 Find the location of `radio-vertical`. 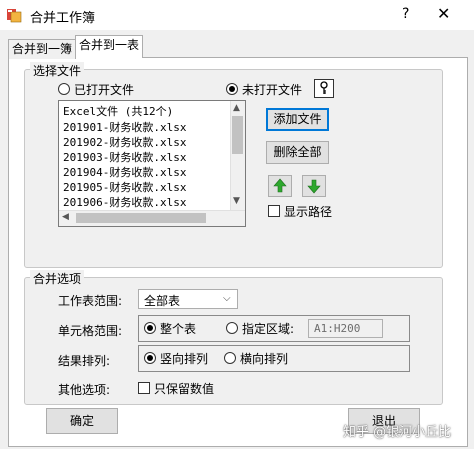

radio-vertical is located at coordinates (150, 358).